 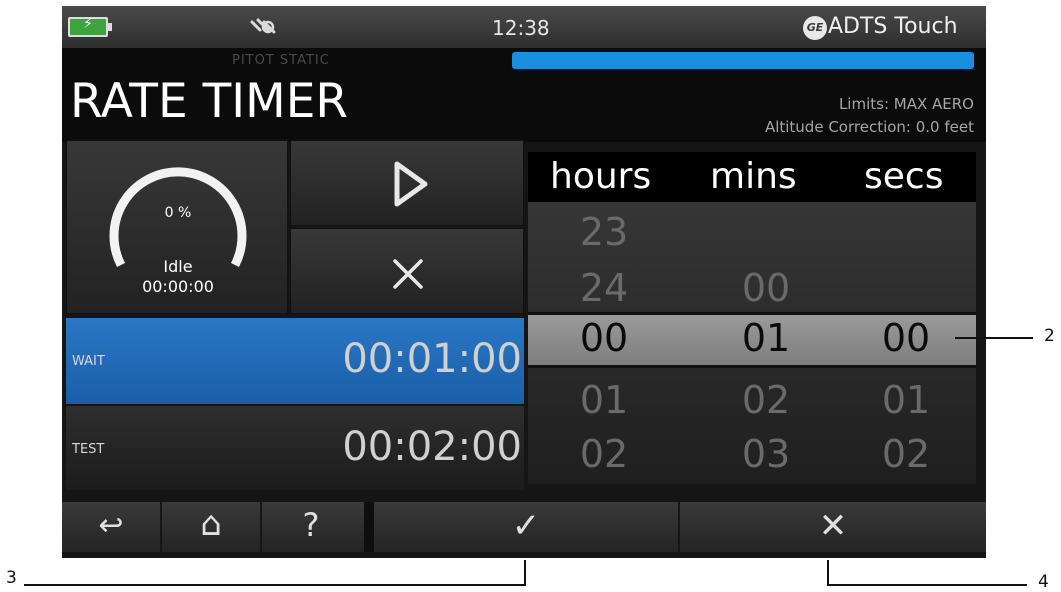 What do you see at coordinates (601, 176) in the screenshot?
I see `hours-header: hours` at bounding box center [601, 176].